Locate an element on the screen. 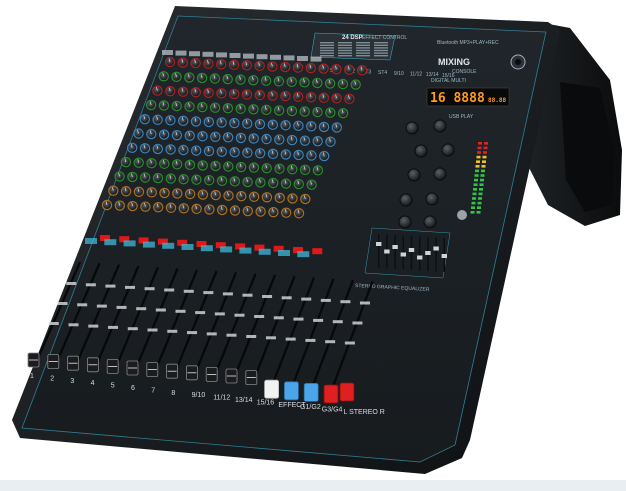 Image resolution: width=626 pixels, height=491 pixels. top-label: 9/10 is located at coordinates (399, 74).